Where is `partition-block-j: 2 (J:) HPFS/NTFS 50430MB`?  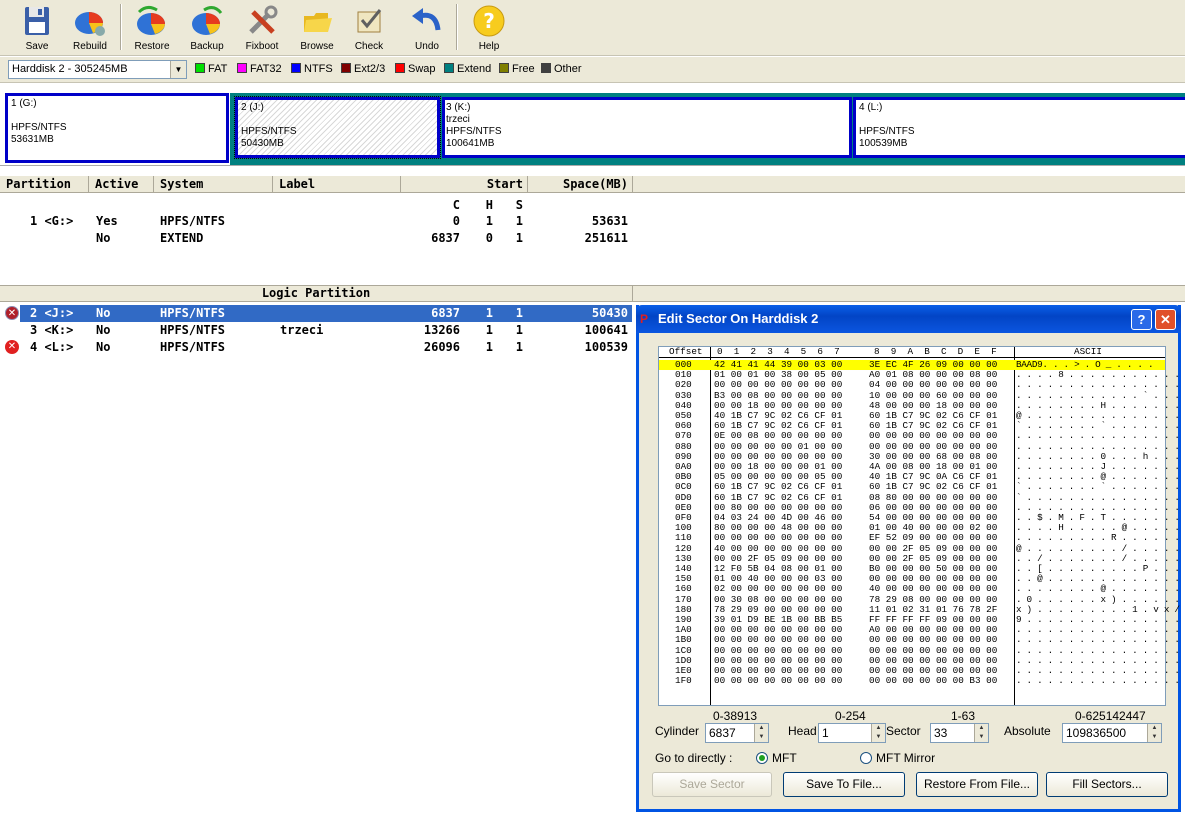
partition-block-j: 2 (J:) HPFS/NTFS 50430MB is located at coordinates (337, 127).